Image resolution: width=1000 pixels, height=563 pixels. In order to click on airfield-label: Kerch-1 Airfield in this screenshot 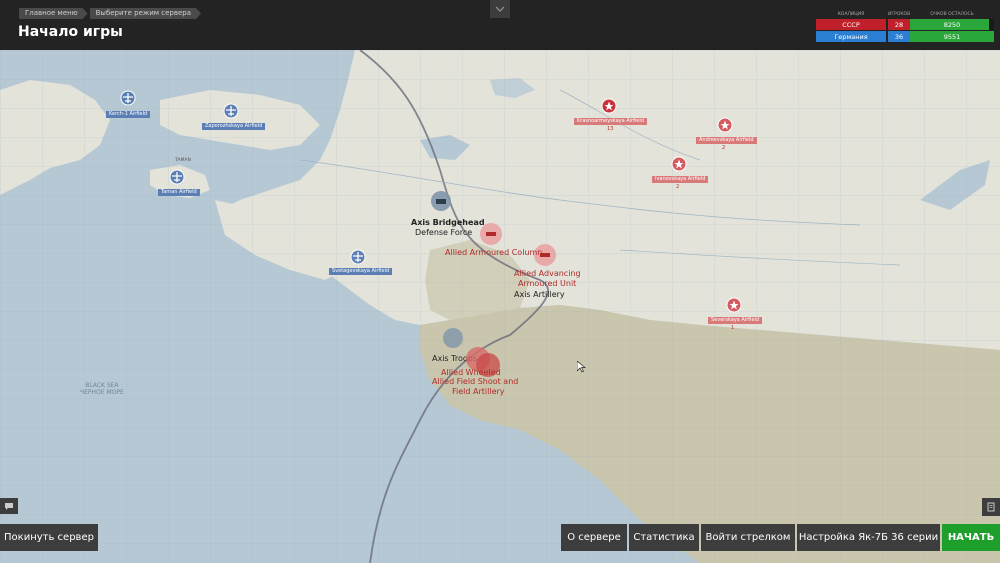, I will do `click(128, 114)`.